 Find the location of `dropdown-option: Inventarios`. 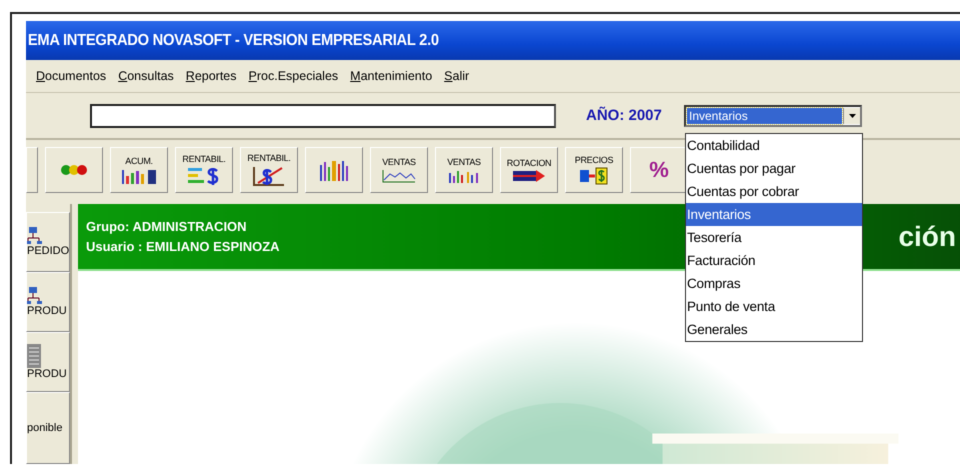

dropdown-option: Inventarios is located at coordinates (774, 214).